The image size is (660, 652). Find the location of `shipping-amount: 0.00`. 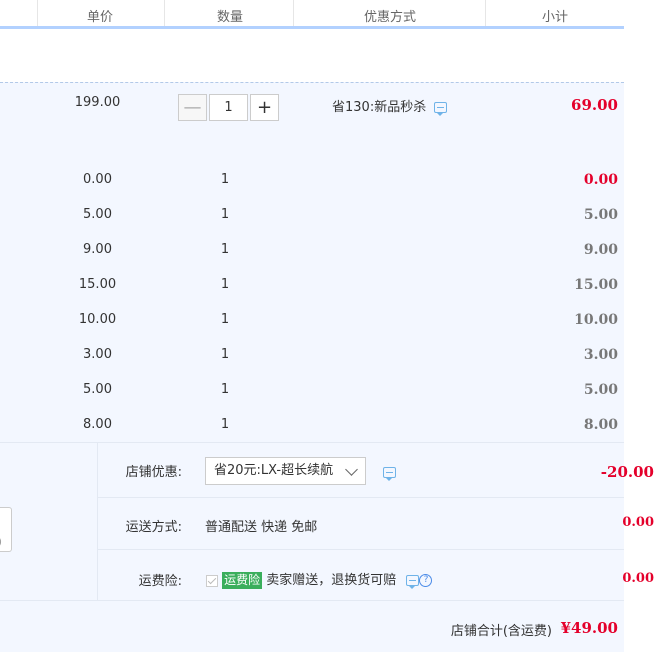

shipping-amount: 0.00 is located at coordinates (638, 522).